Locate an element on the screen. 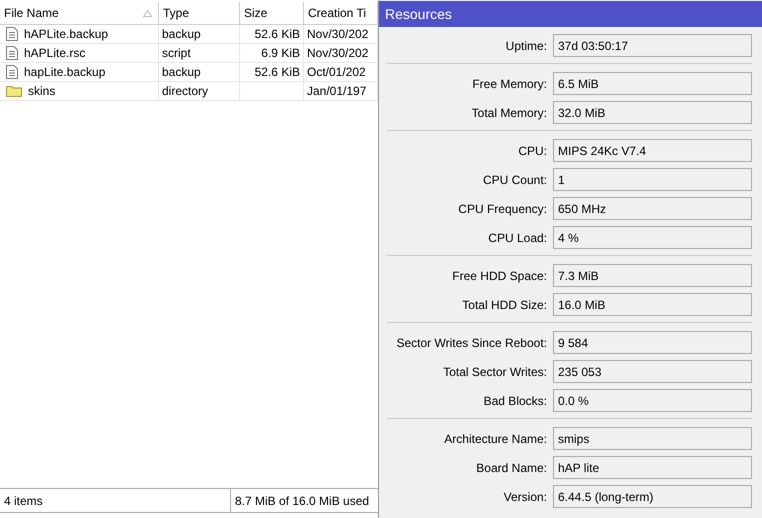 This screenshot has width=762, height=518. field-label: Version: is located at coordinates (524, 497).